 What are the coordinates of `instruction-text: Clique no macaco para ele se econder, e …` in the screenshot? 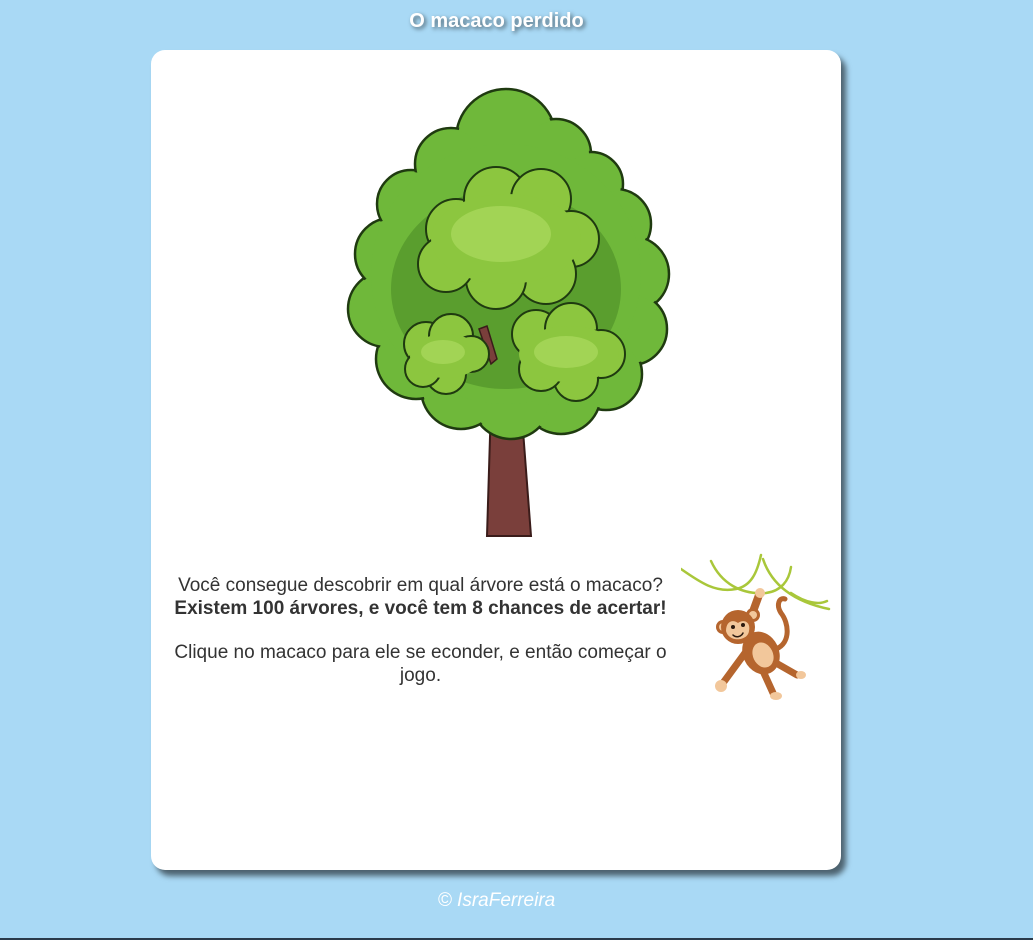 It's located at (420, 664).